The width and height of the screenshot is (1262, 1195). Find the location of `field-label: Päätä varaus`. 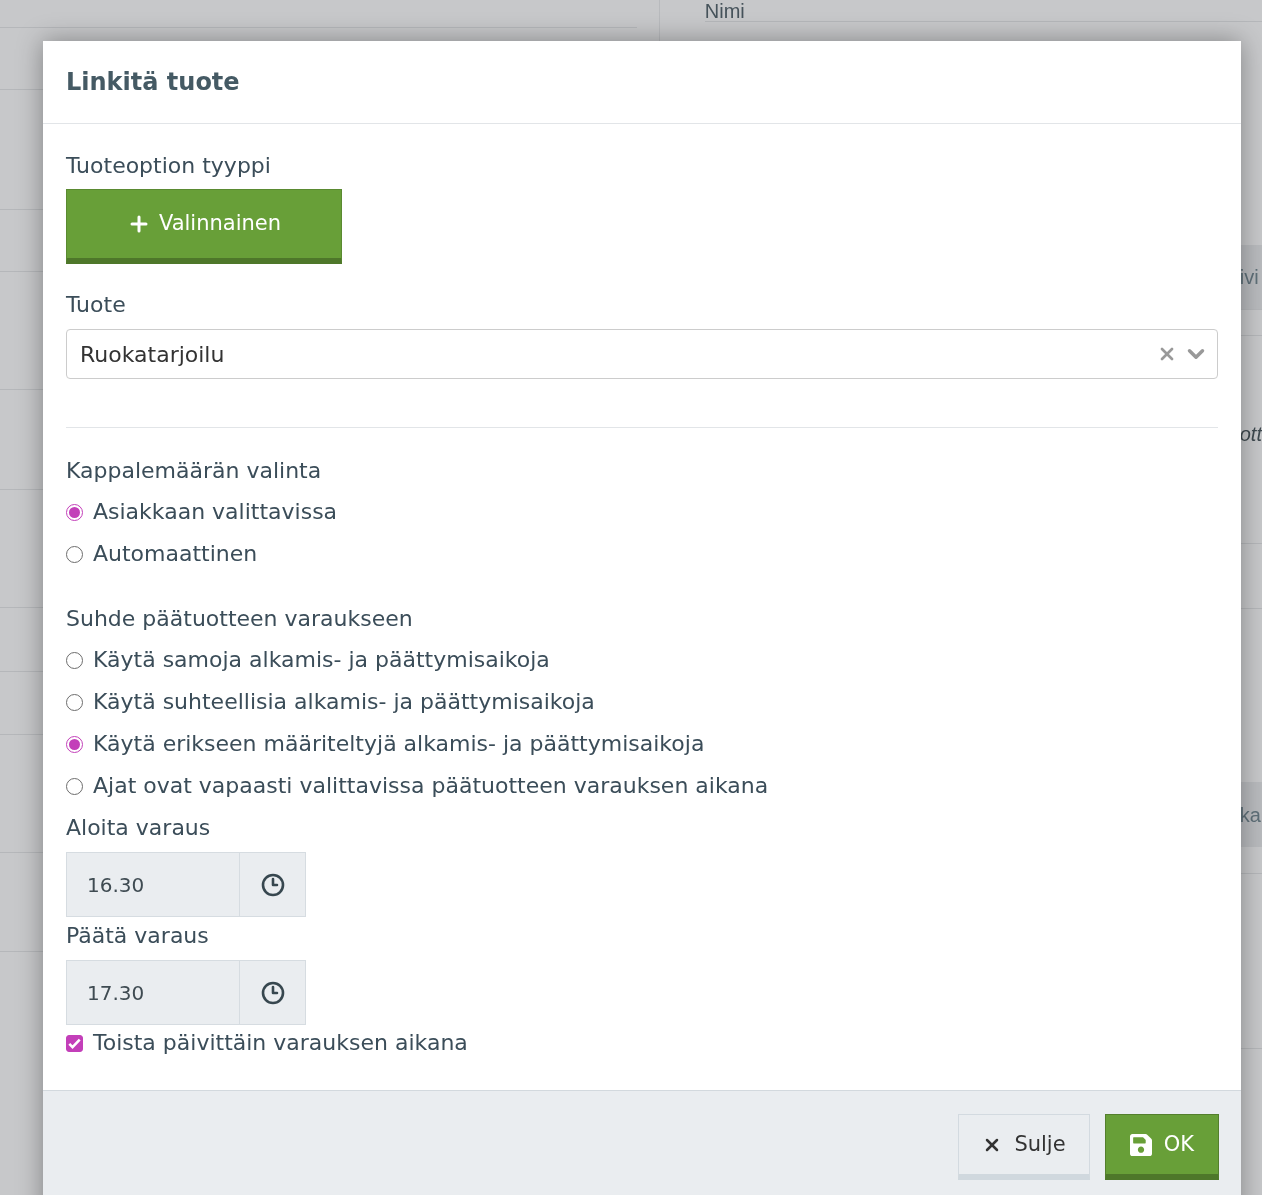

field-label: Päätä varaus is located at coordinates (137, 936).